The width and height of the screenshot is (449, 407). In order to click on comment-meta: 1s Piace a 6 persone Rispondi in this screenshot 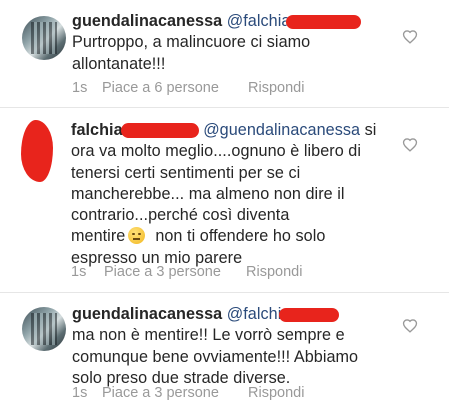, I will do `click(188, 88)`.